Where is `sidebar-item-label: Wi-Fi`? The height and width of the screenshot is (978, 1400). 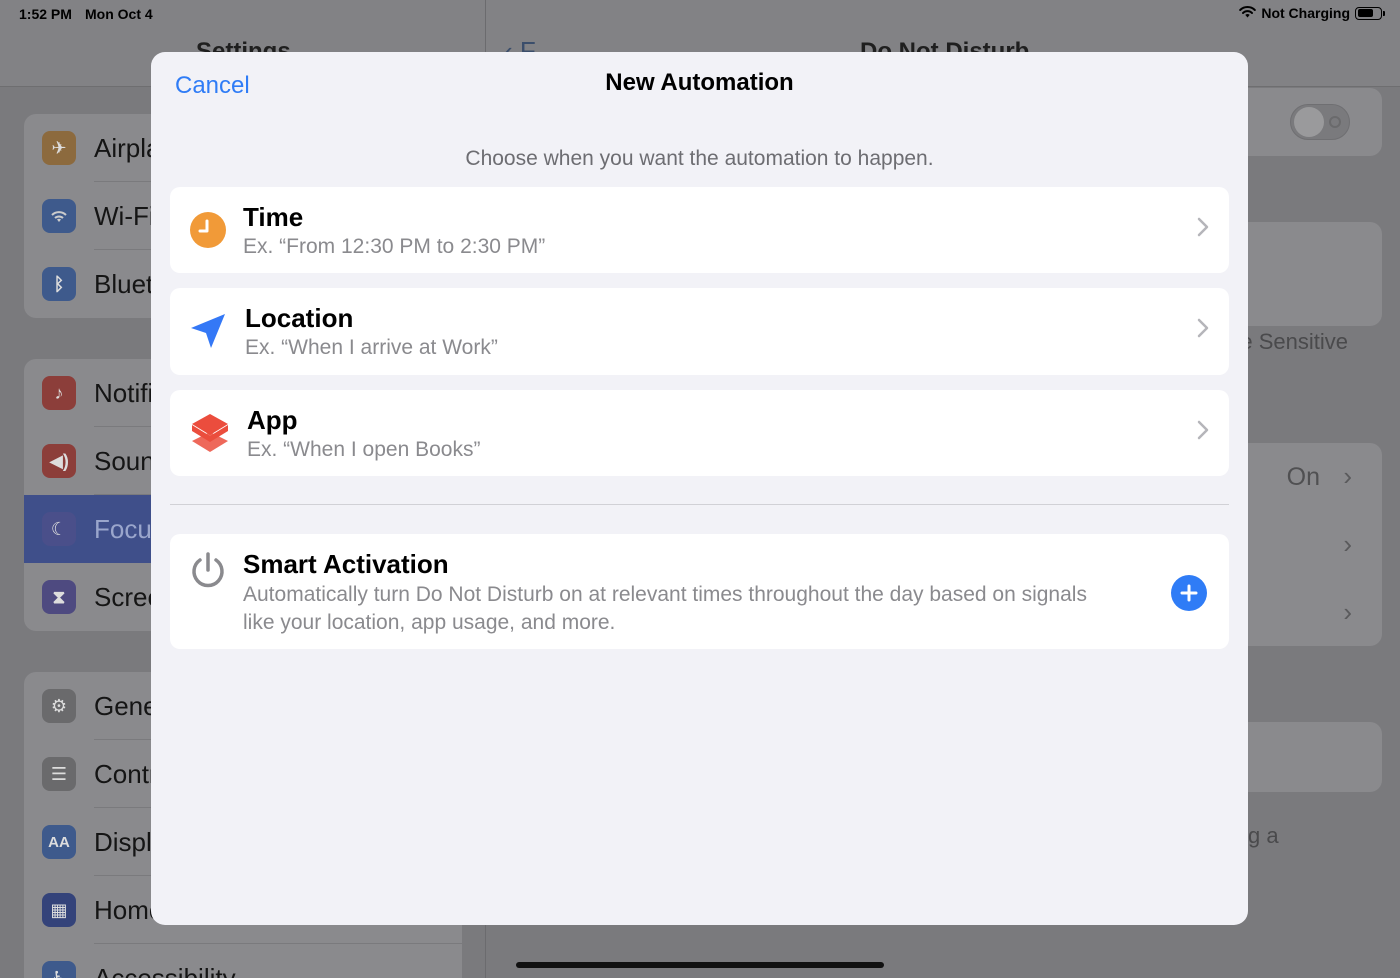
sidebar-item-label: Wi-Fi is located at coordinates (124, 215).